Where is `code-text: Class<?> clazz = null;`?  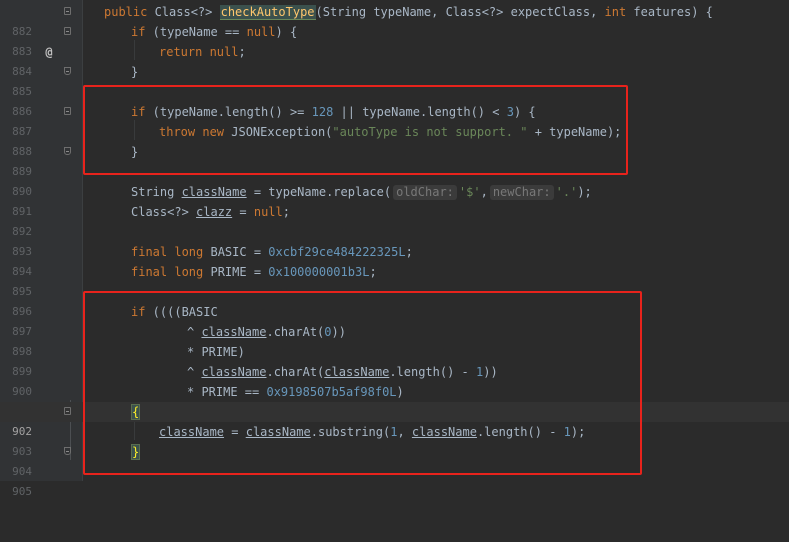 code-text: Class<?> clazz = null; is located at coordinates (210, 212).